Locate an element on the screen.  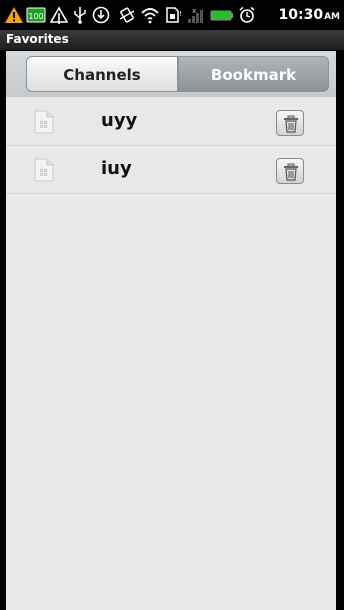
sim-icon: ! is located at coordinates (174, 15).